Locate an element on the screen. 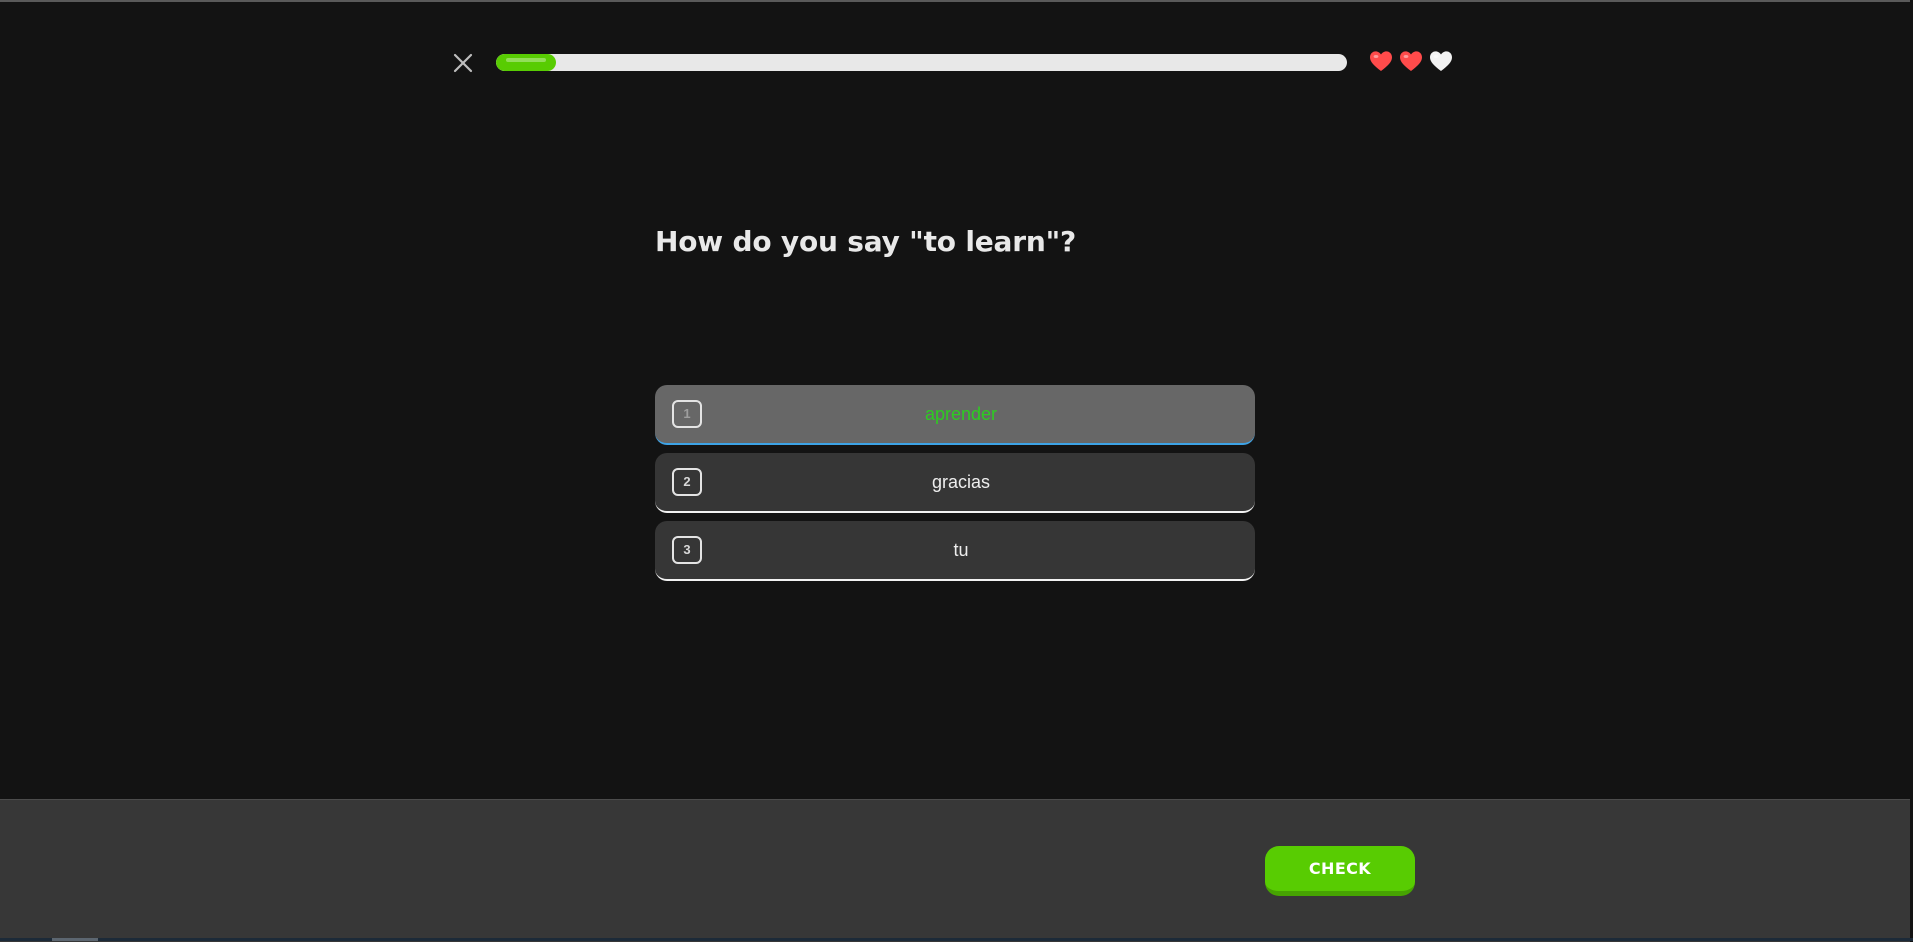  question-title: How do you say "to learn"? is located at coordinates (865, 241).